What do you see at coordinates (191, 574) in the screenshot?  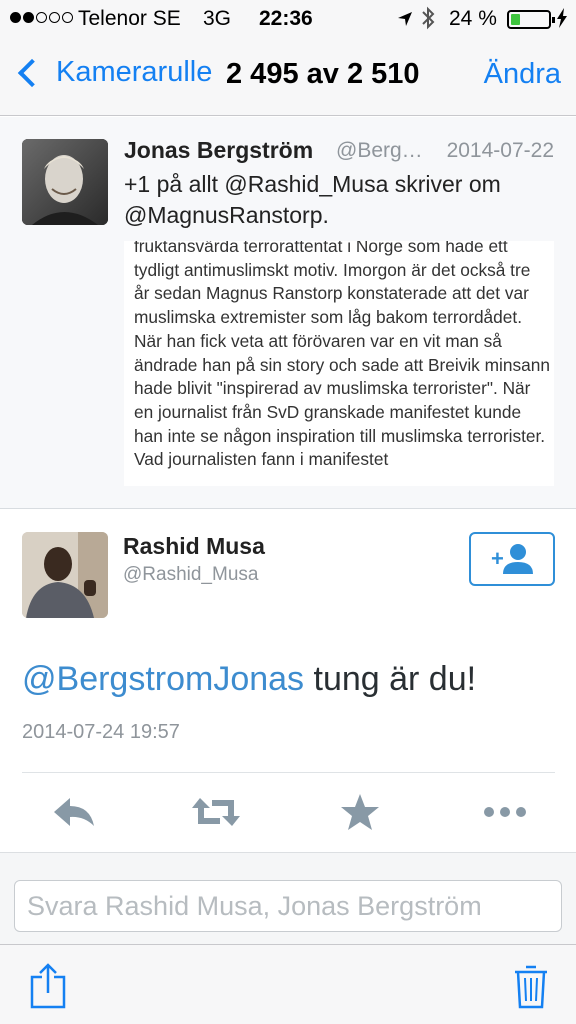 I see `author-handle: @Rashid_Musa` at bounding box center [191, 574].